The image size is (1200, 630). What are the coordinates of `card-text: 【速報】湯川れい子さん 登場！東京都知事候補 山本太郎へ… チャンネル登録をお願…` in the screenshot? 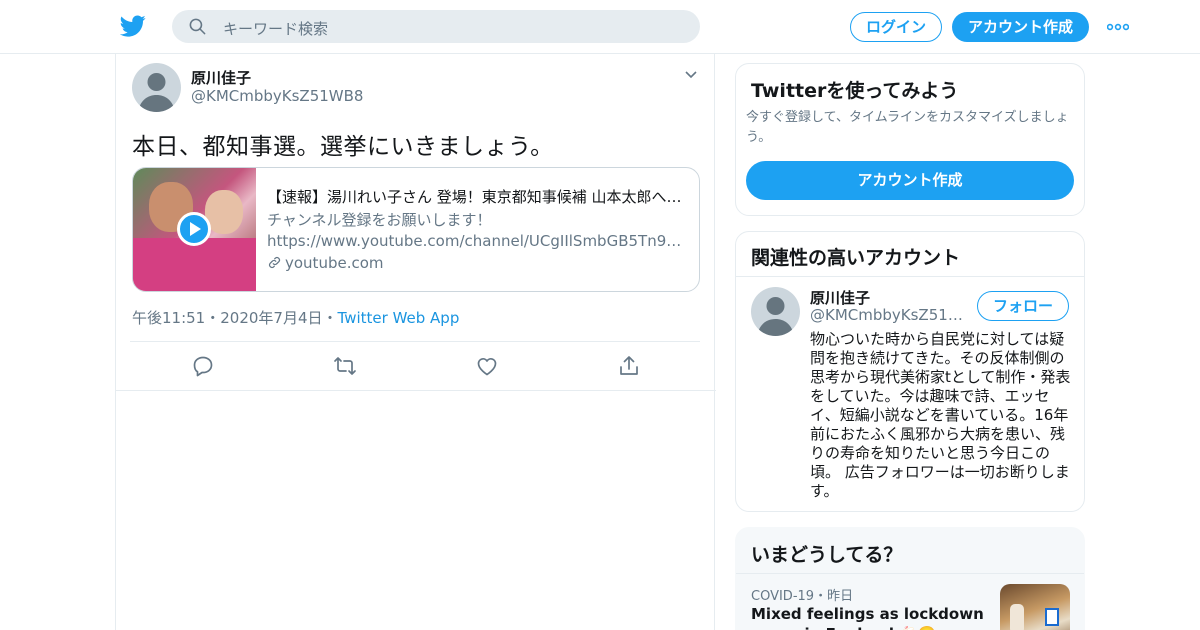 It's located at (477, 229).